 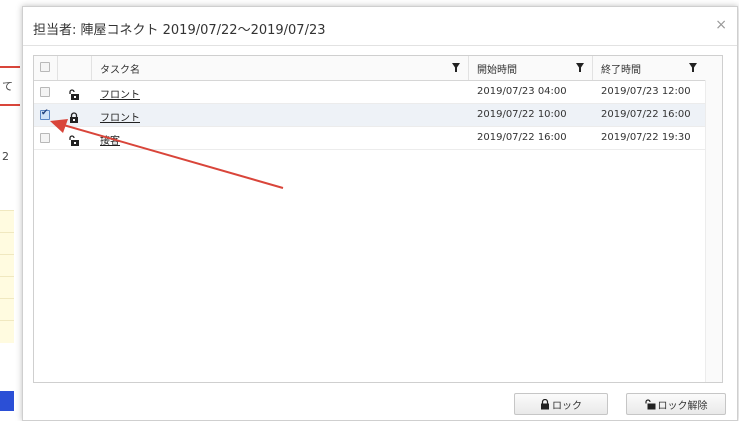 I want to click on end-time-cell: 2019/07/22 19:30, so click(x=646, y=137).